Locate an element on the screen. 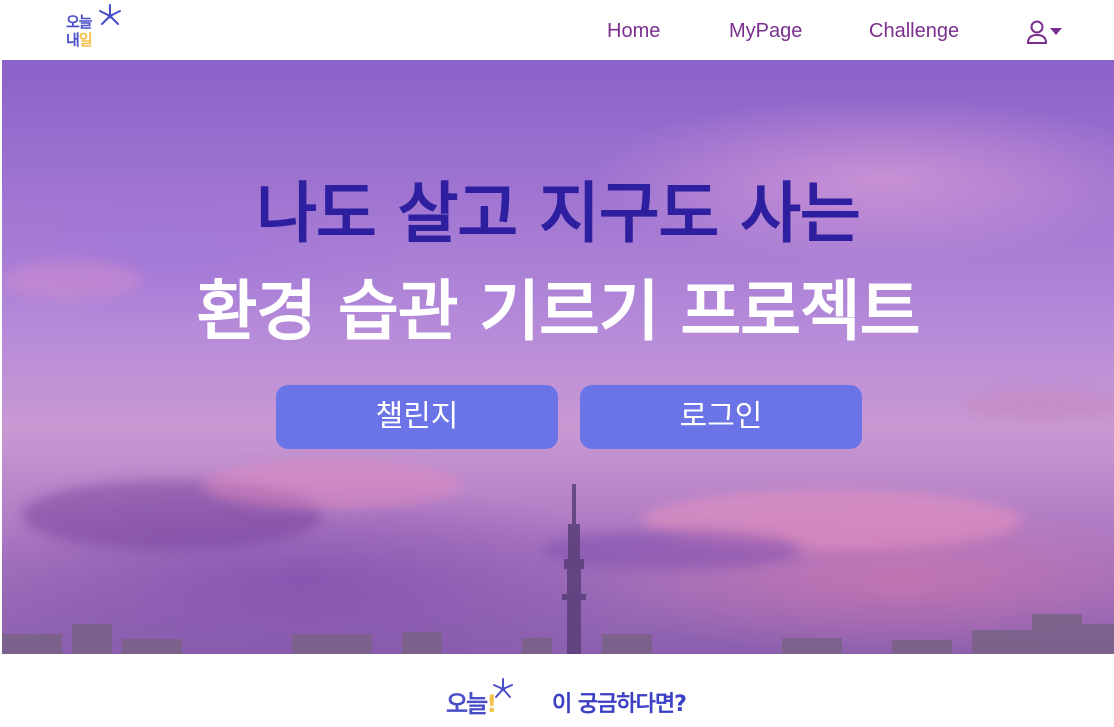 The image size is (1114, 727). logo: 오늘 내일 is located at coordinates (97, 28).